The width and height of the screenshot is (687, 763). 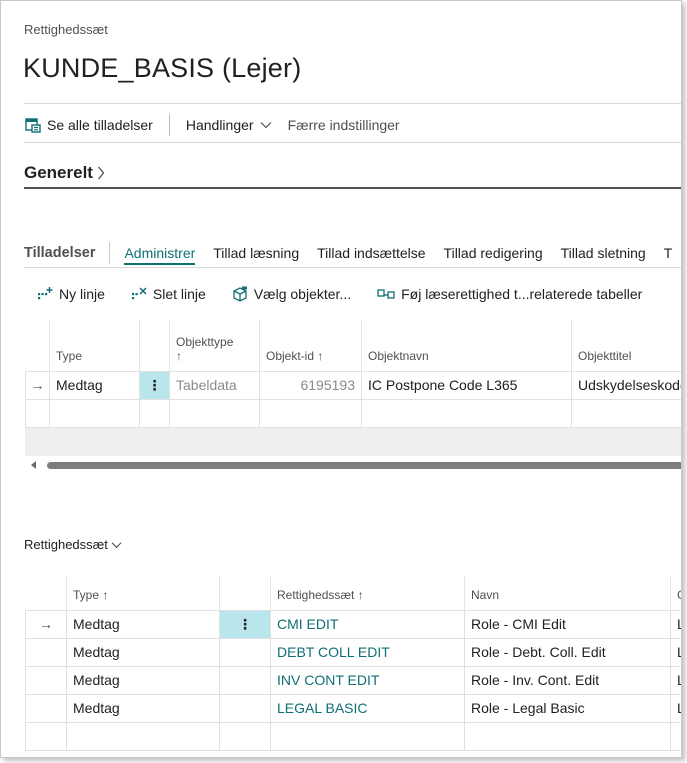 I want to click on name-cell: Role - Inv. Cont. Edit, so click(x=567, y=680).